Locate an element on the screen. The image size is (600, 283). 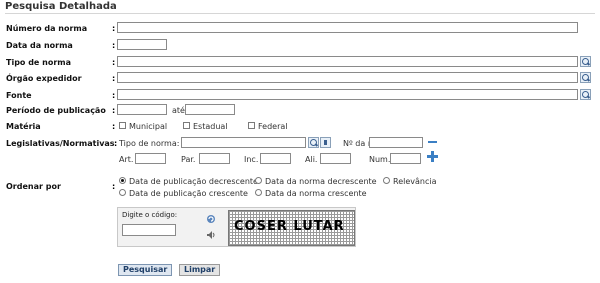
periodo-inicio-input is located at coordinates (142, 109).